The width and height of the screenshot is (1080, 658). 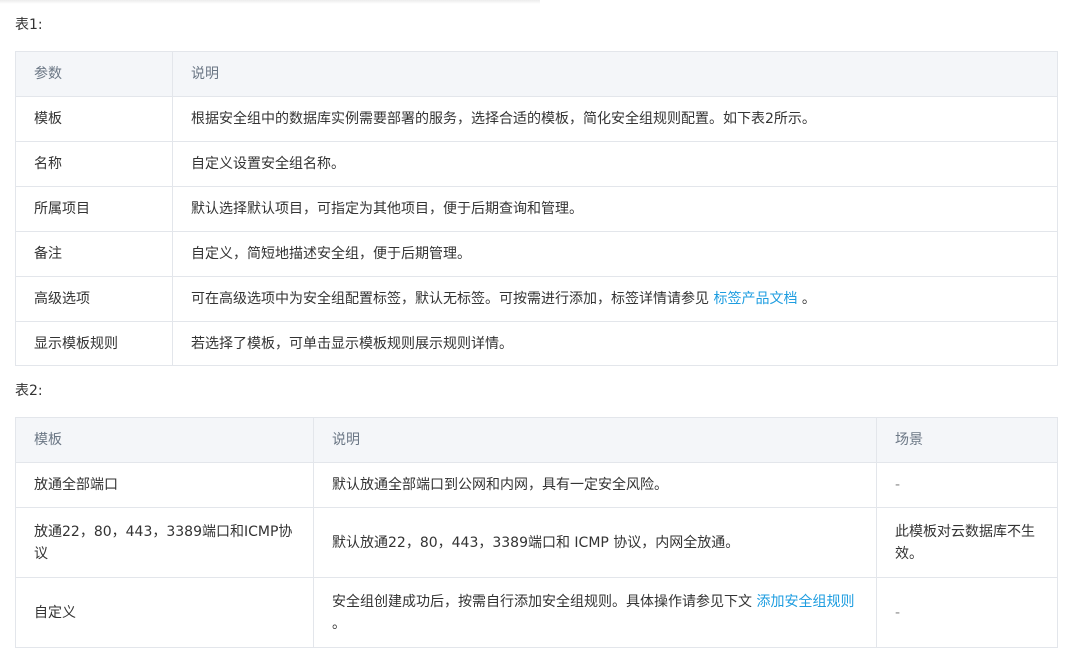 What do you see at coordinates (164, 440) in the screenshot?
I see `header-template: 模板` at bounding box center [164, 440].